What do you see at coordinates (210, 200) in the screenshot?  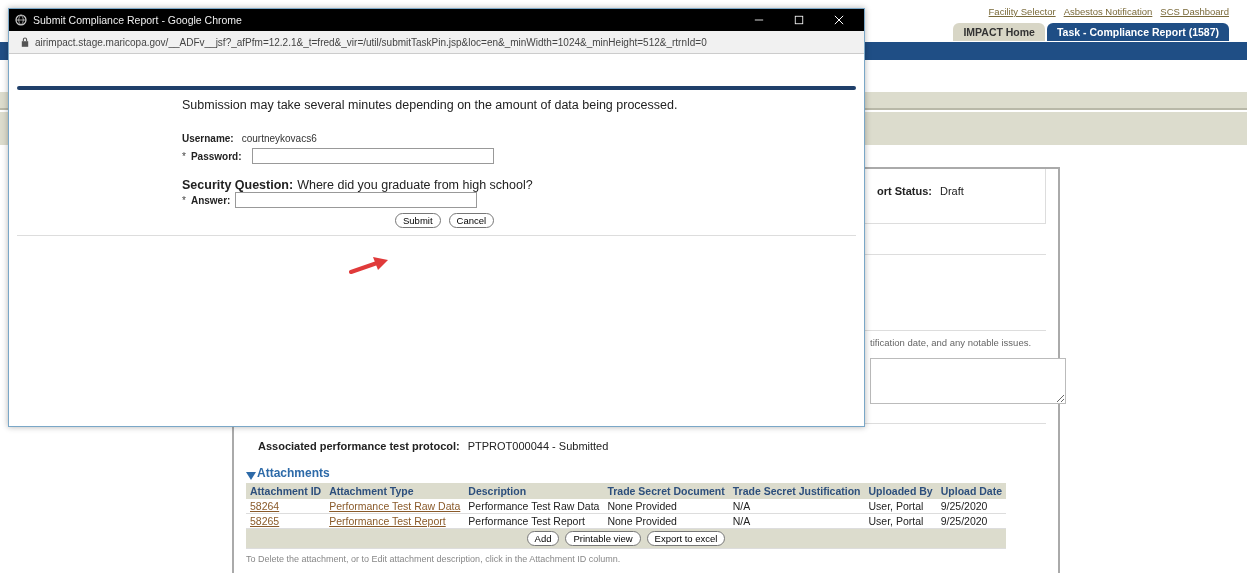 I see `answer-label: Answer:` at bounding box center [210, 200].